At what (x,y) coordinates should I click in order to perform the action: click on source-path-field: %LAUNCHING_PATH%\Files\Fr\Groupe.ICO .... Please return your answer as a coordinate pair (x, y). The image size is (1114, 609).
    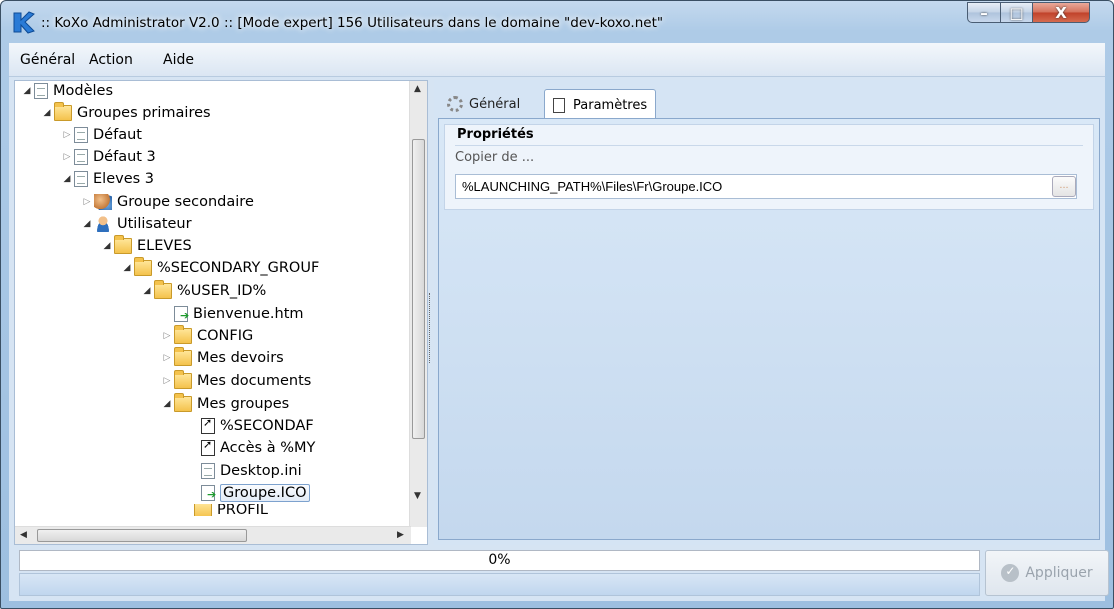
    Looking at the image, I should click on (766, 186).